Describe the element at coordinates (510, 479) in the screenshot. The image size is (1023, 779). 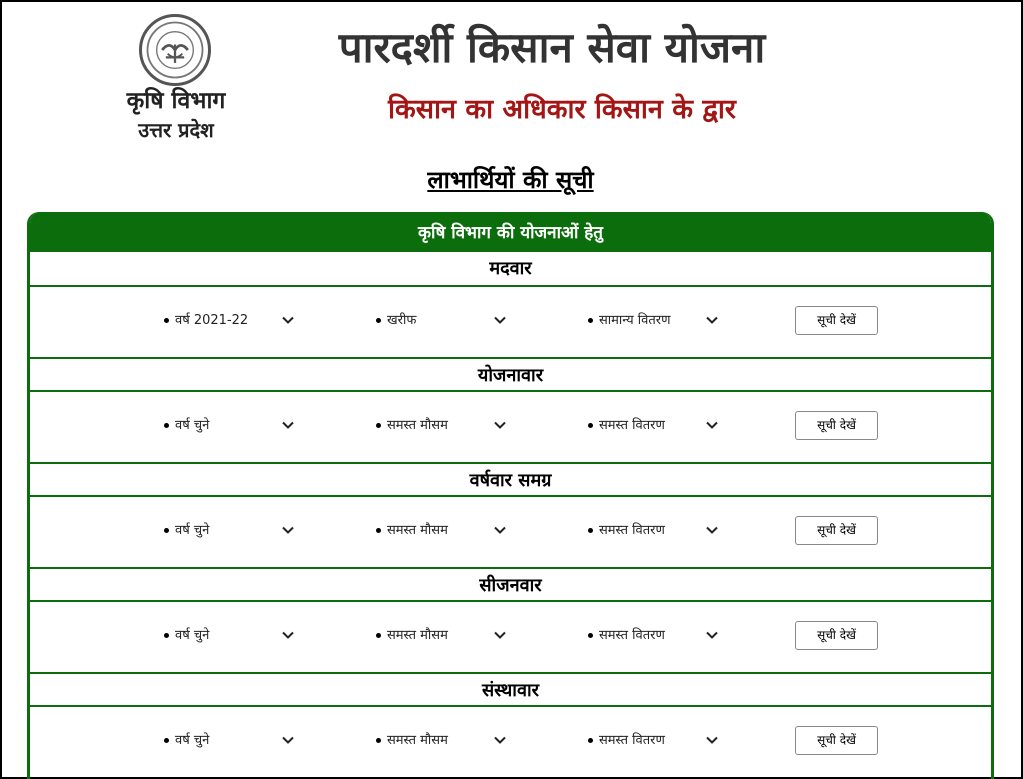
I see `section-title: वर्षवार समग्र` at that location.